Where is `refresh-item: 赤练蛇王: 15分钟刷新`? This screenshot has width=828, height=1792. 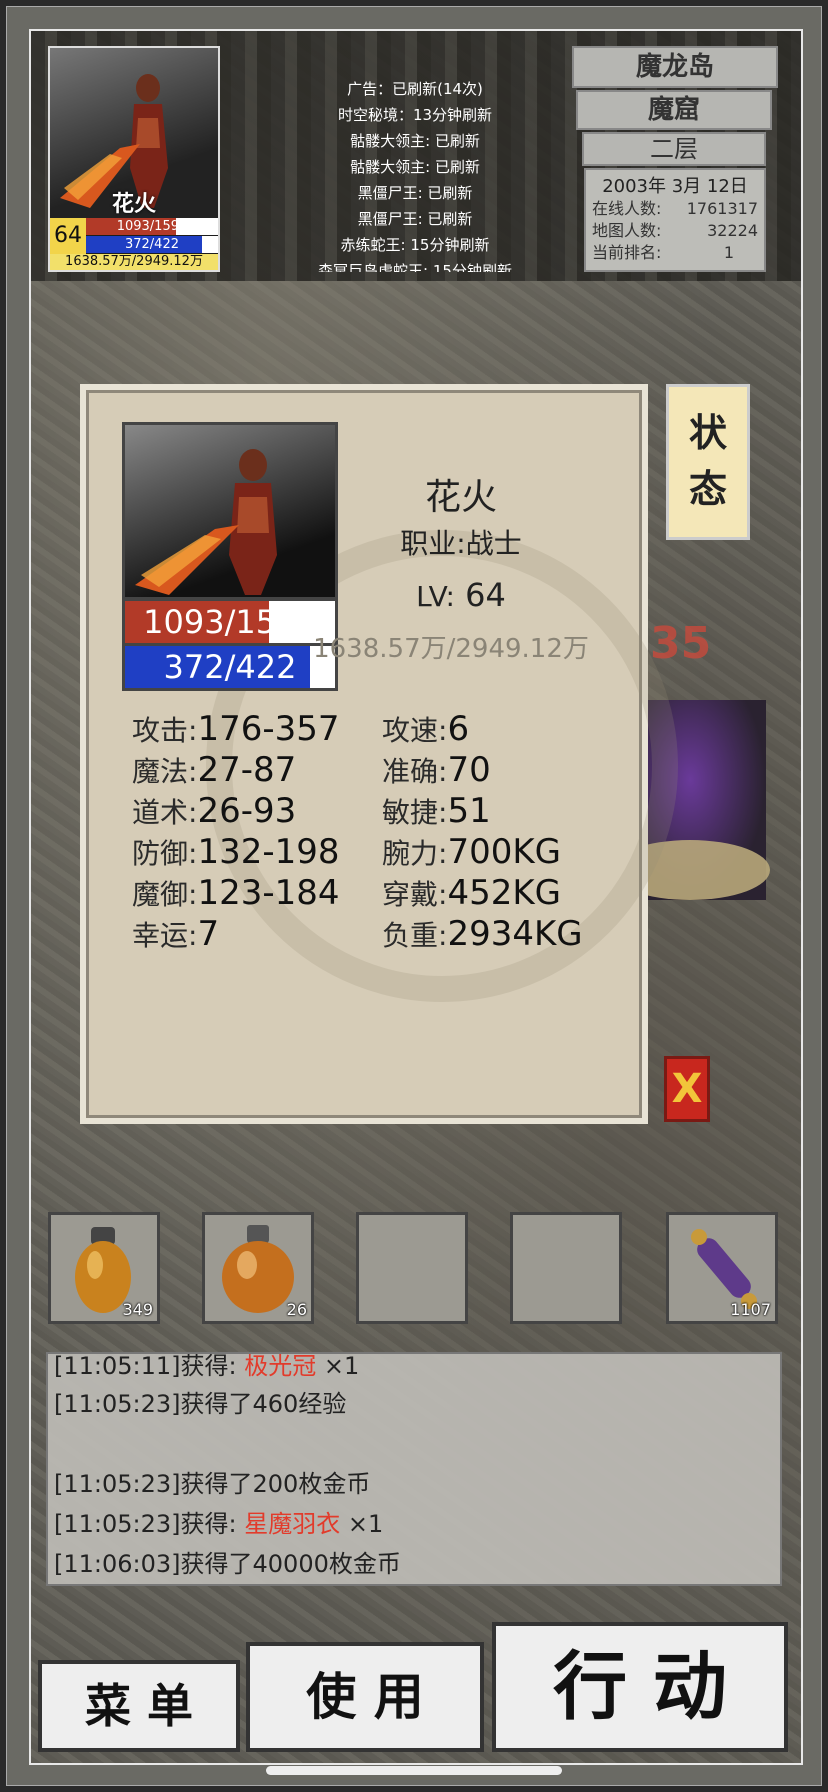
refresh-item: 赤练蛇王: 15分钟刷新 is located at coordinates (415, 245).